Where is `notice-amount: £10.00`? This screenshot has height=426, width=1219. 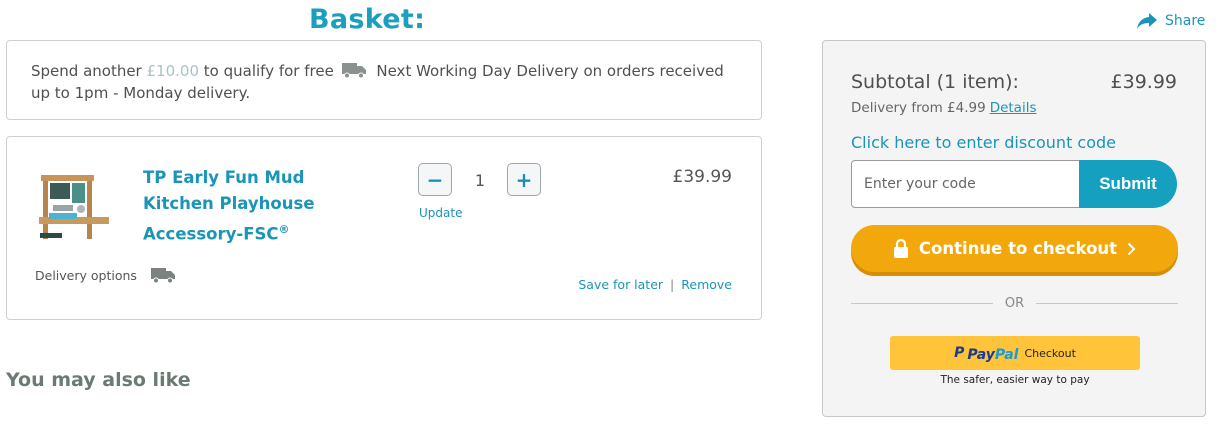 notice-amount: £10.00 is located at coordinates (173, 71).